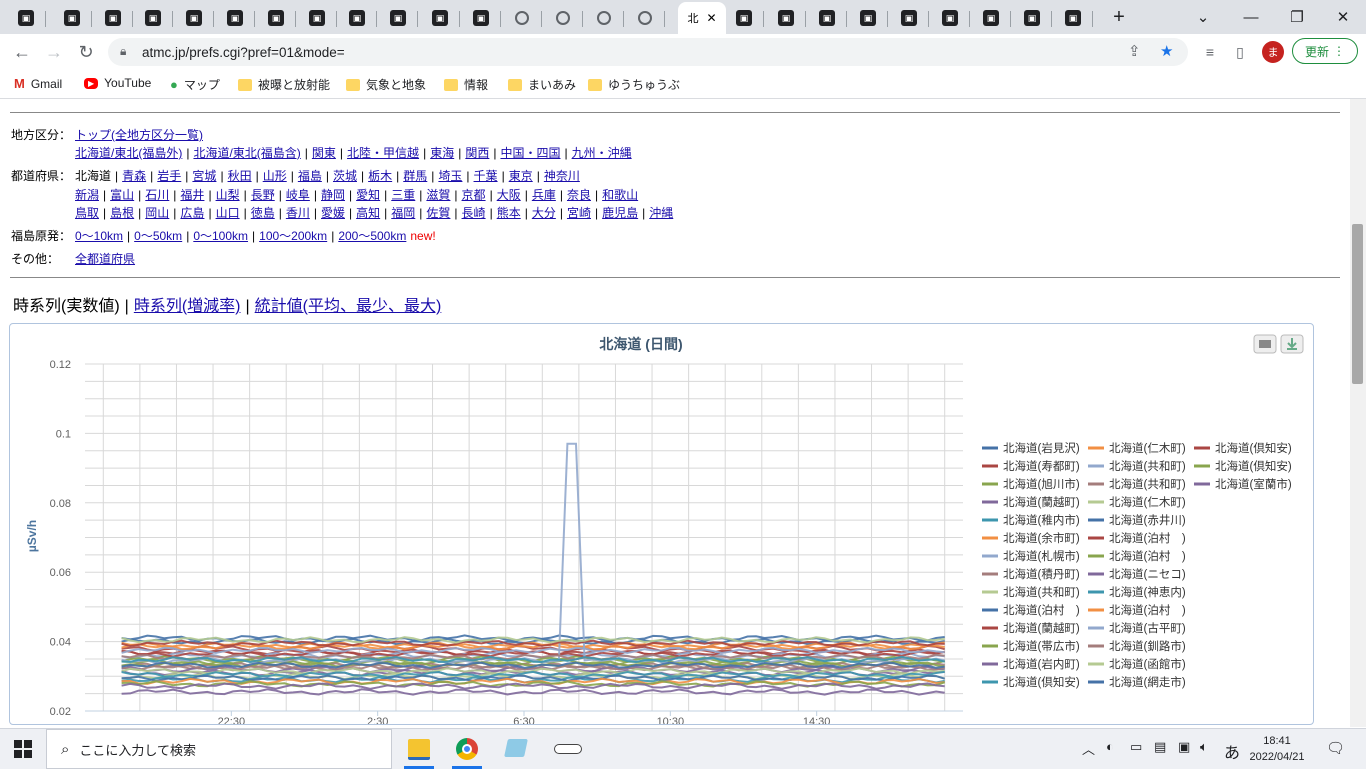  Describe the element at coordinates (648, 52) in the screenshot. I see `address-bar: 🔒︎ atmc.jp/prefs.cgi?pref=01&mode= ⇪ ★` at that location.